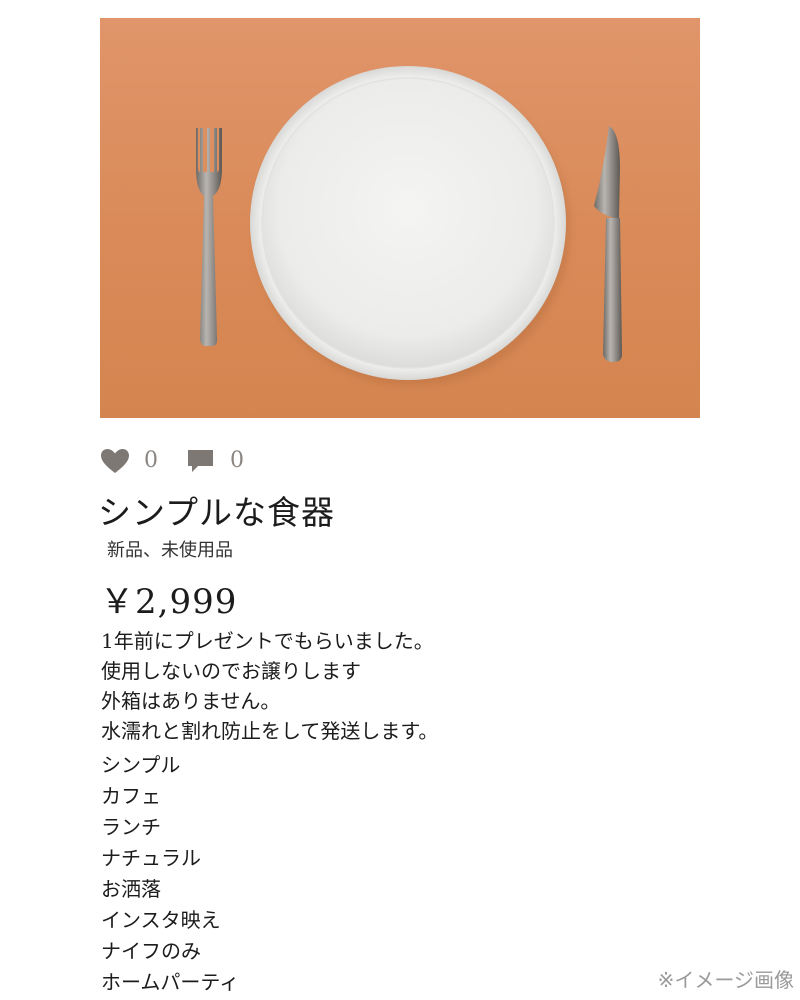 This screenshot has height=1000, width=800. I want to click on description-line: 外箱はありません。, so click(191, 701).